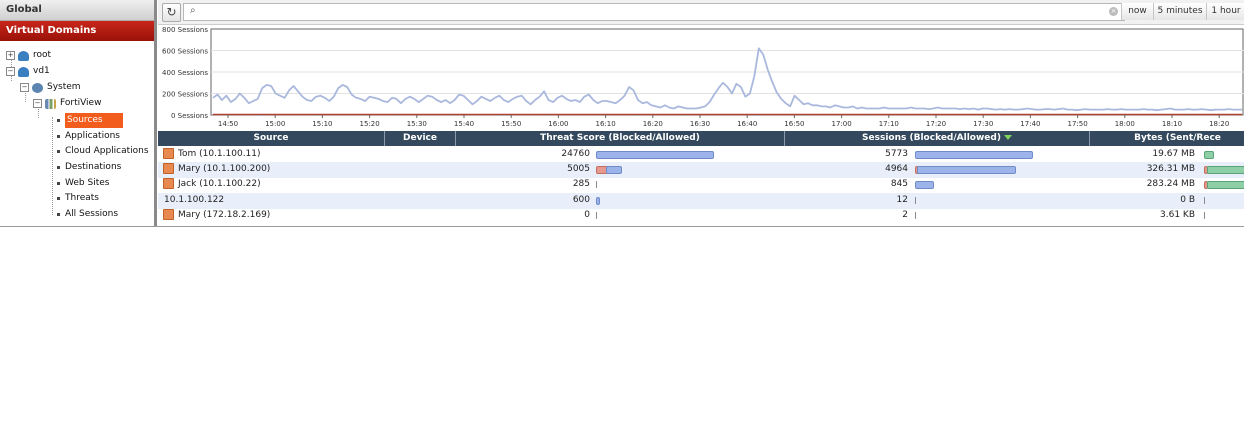  Describe the element at coordinates (889, 124) in the screenshot. I see `x-tick-label: 17:10` at that location.